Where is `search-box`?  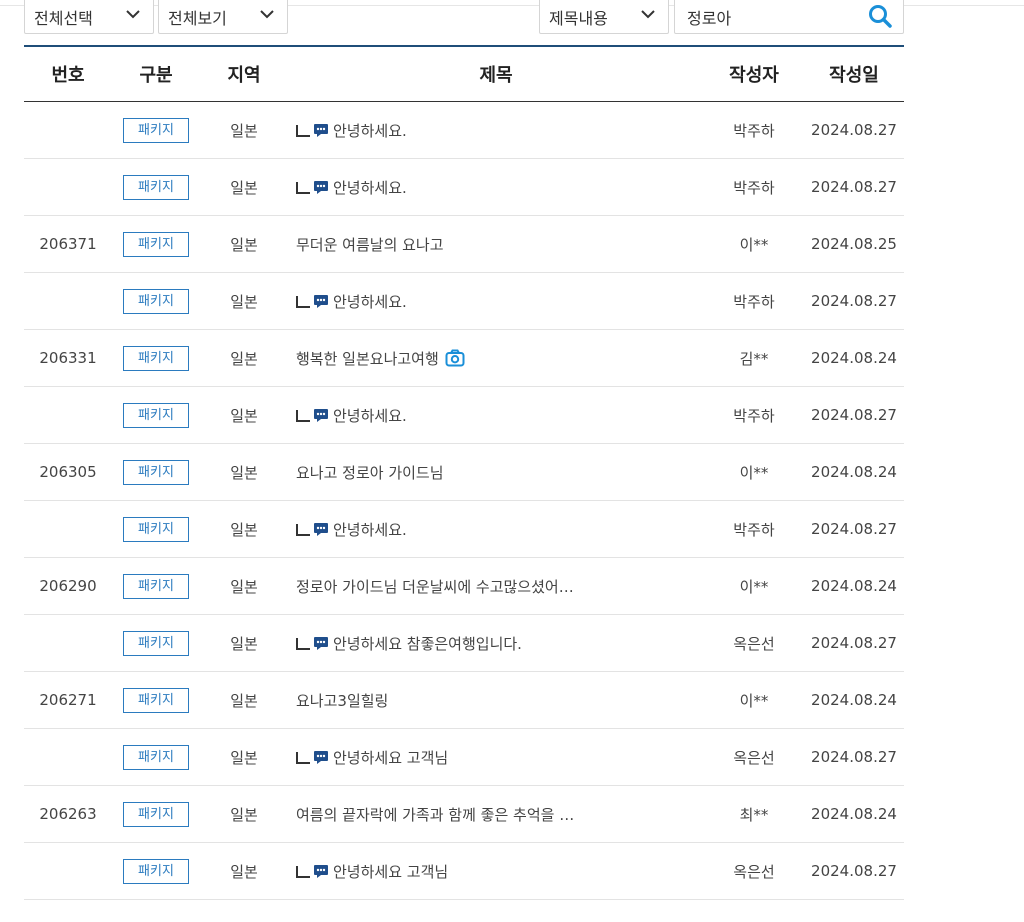
search-box is located at coordinates (789, 17).